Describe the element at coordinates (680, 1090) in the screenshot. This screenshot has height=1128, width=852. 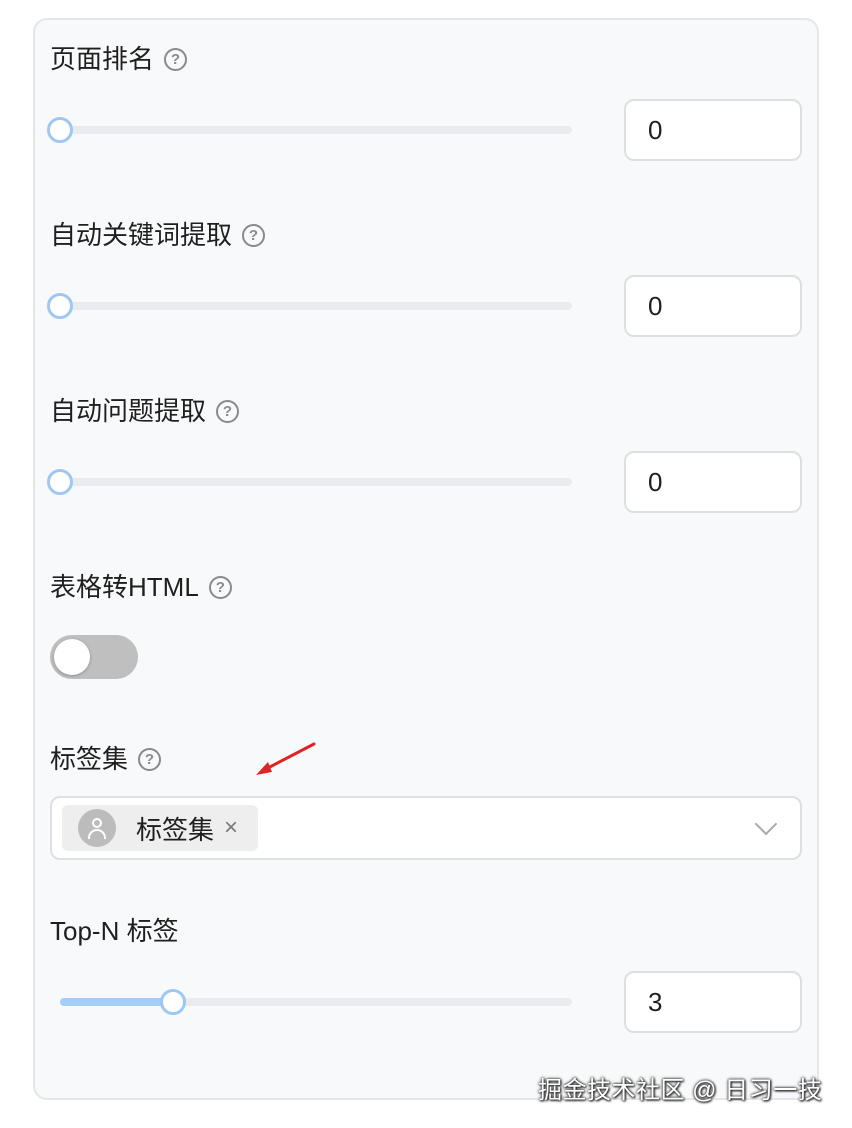
I see `watermark: 掘金技术社区 @ 日习一技` at that location.